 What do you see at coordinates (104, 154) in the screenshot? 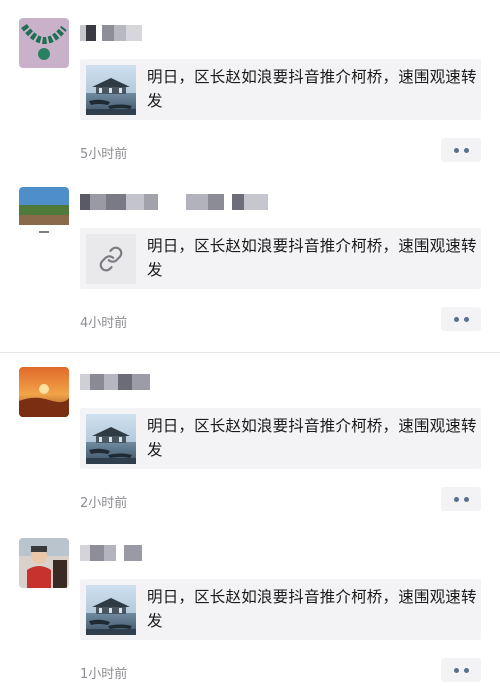
I see `post-timestamp: 5小时前` at bounding box center [104, 154].